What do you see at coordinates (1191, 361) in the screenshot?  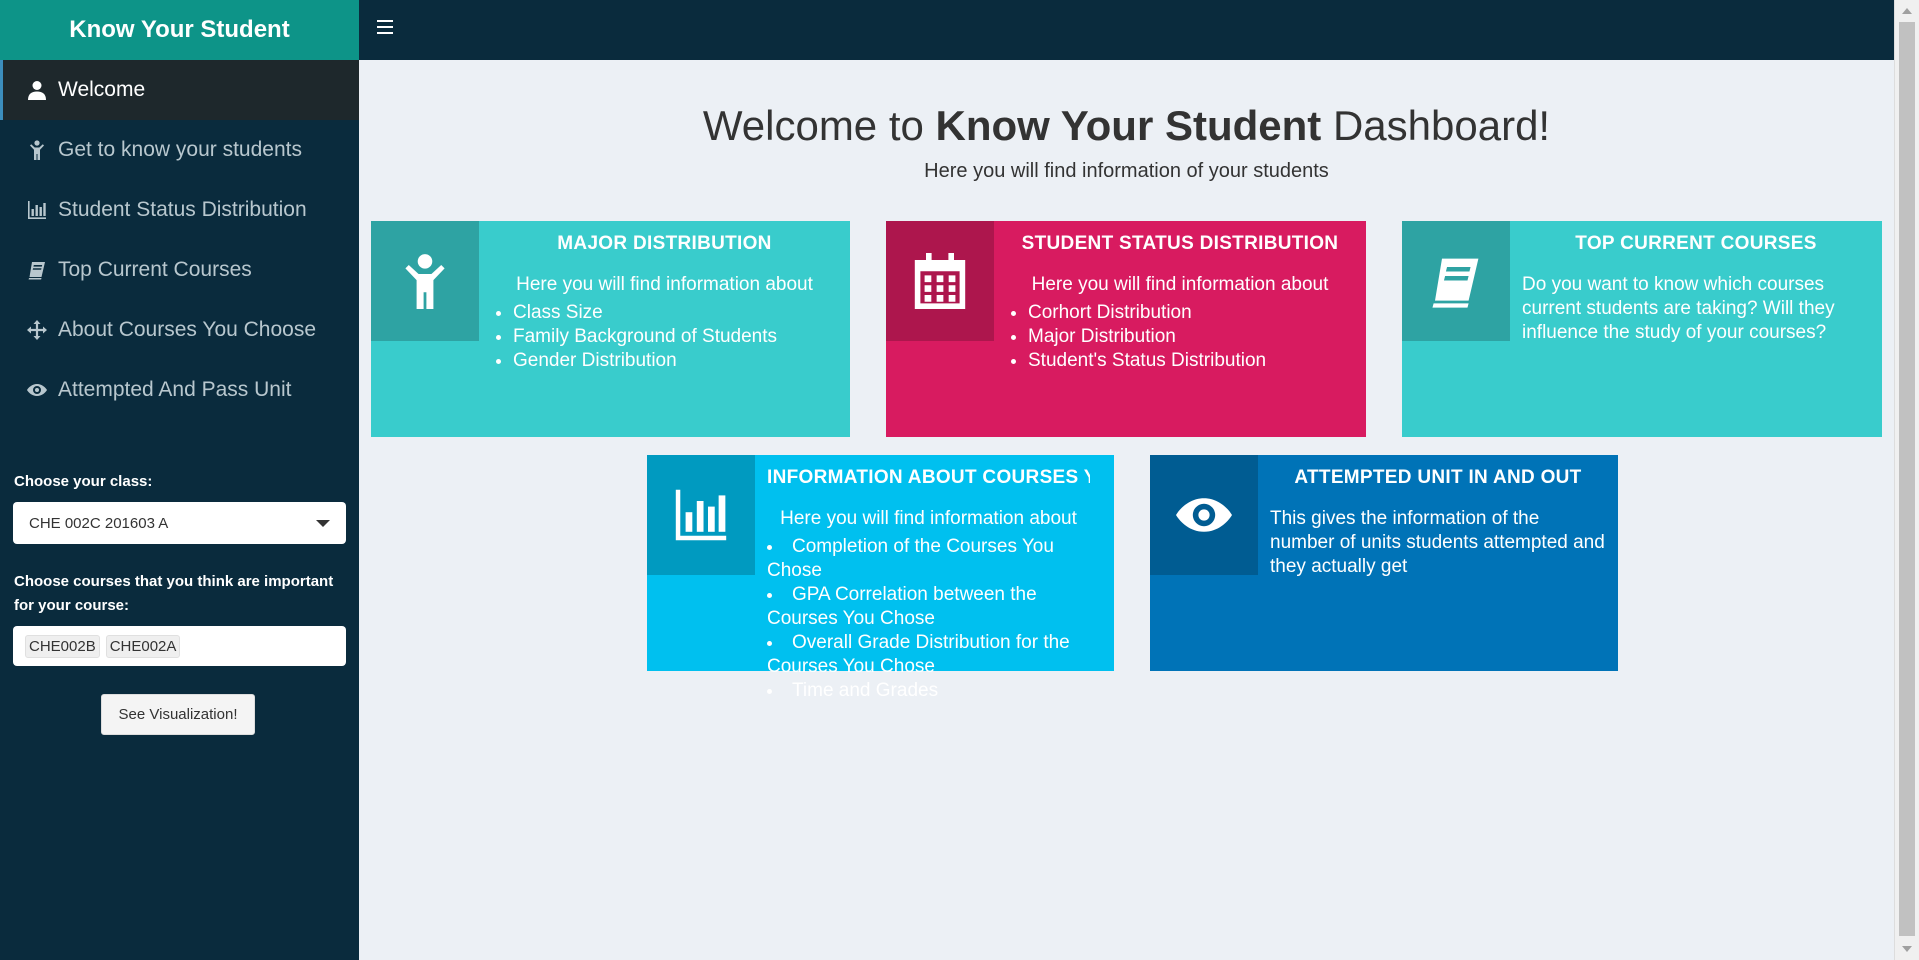 I see `list-item: Student's Status Distribution` at bounding box center [1191, 361].